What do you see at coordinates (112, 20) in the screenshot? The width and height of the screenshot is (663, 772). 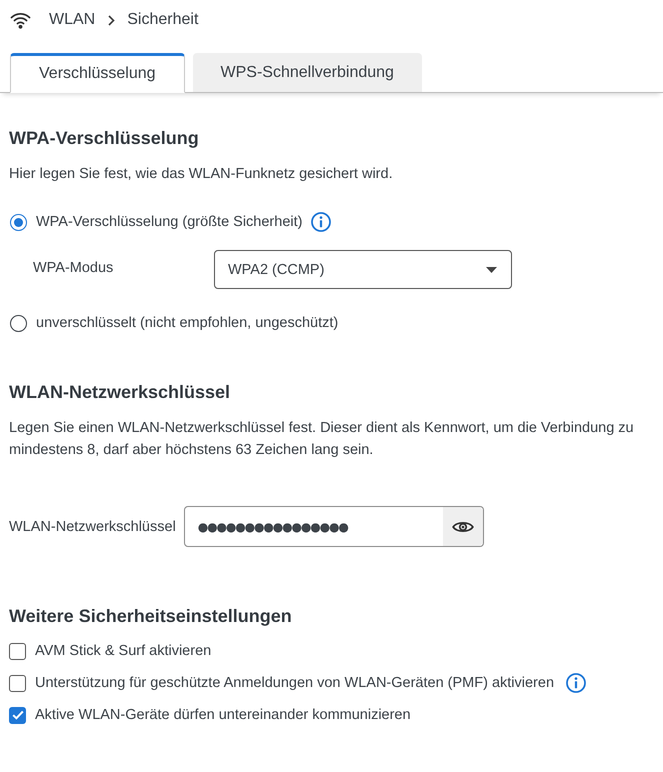 I see `chevron-right-icon` at bounding box center [112, 20].